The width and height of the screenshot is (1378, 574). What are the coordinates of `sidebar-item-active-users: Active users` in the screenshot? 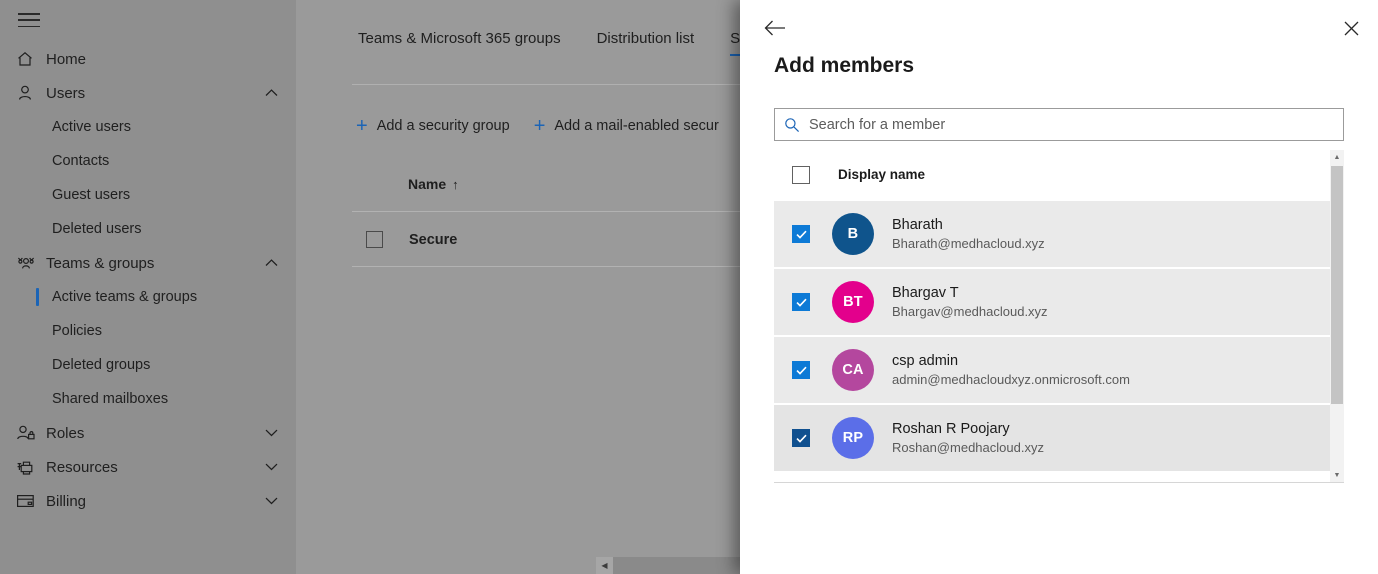 It's located at (148, 127).